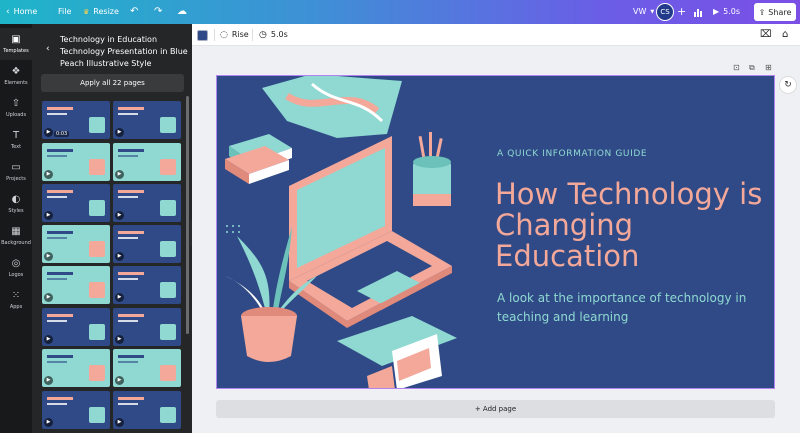 The height and width of the screenshot is (433, 800). Describe the element at coordinates (202, 35) in the screenshot. I see `background-color-swatch` at that location.